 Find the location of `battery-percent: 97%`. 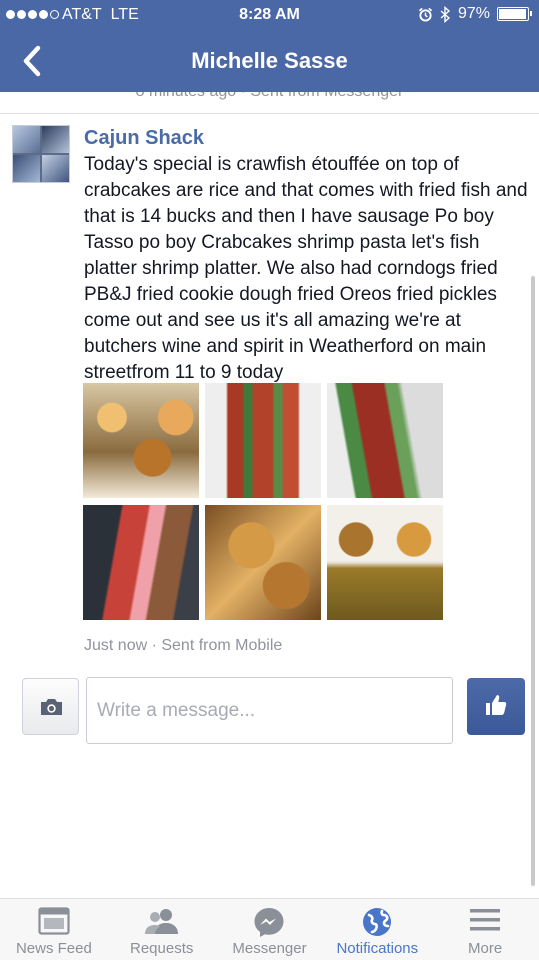

battery-percent: 97% is located at coordinates (473, 13).